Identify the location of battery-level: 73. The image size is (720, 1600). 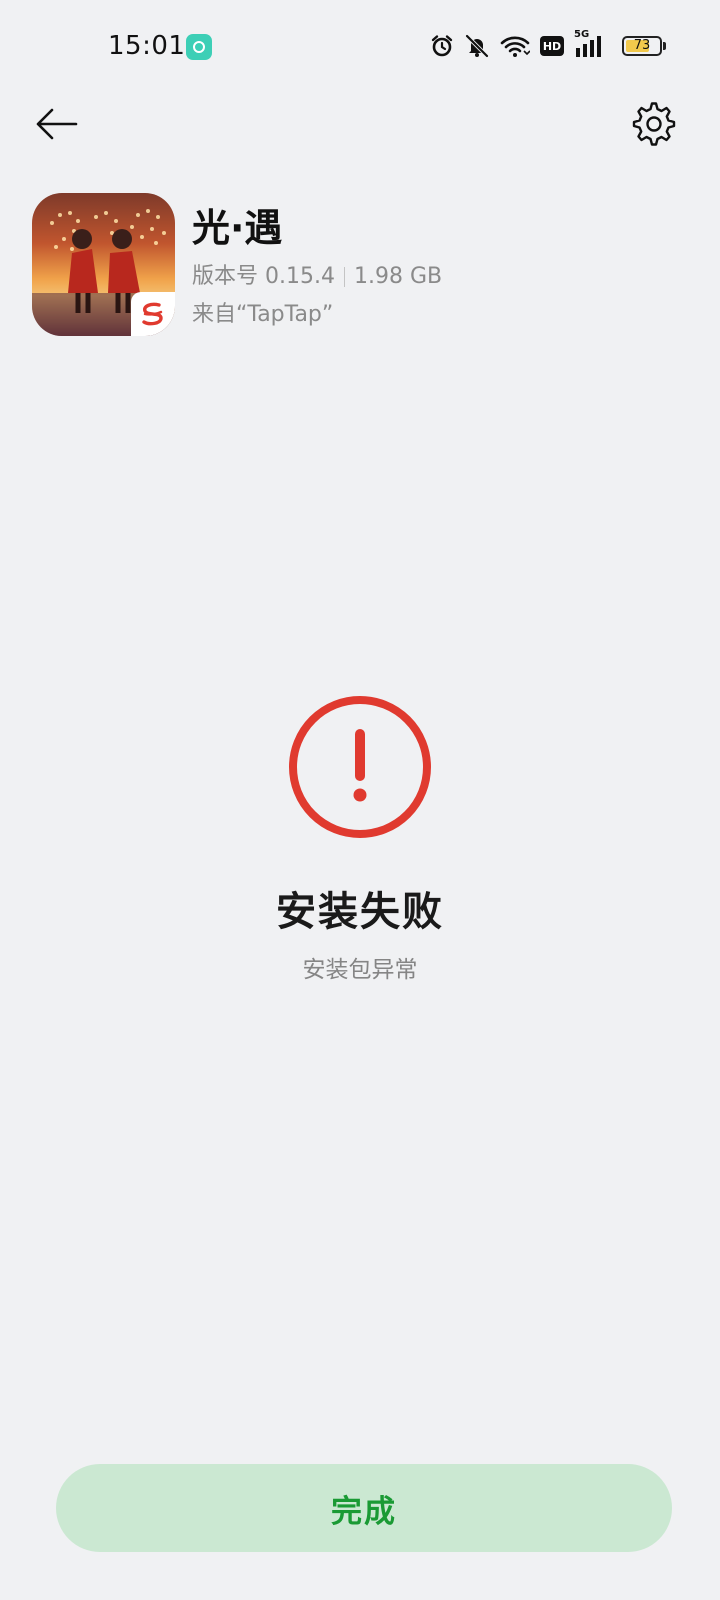
(642, 45).